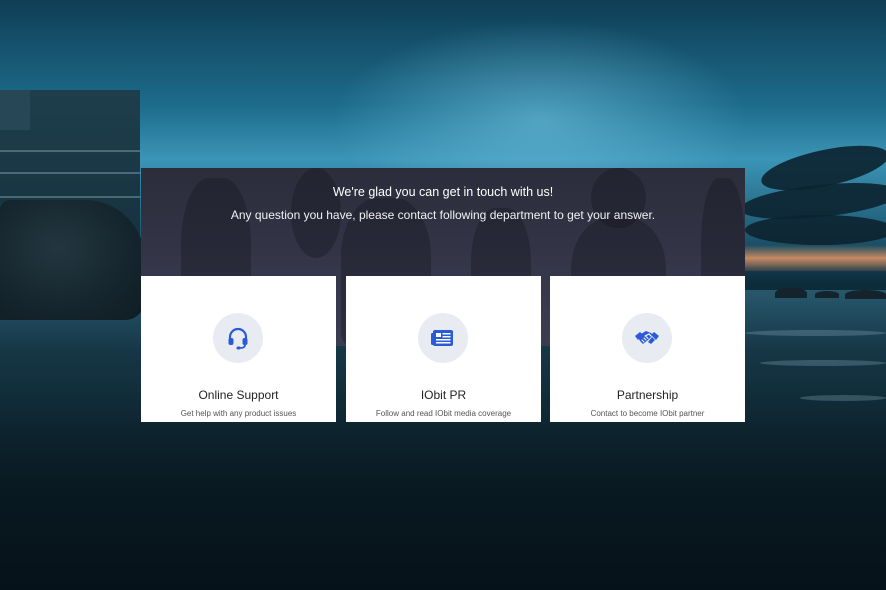  Describe the element at coordinates (443, 192) in the screenshot. I see `hero-title: We're glad you can get in touch with us!` at that location.